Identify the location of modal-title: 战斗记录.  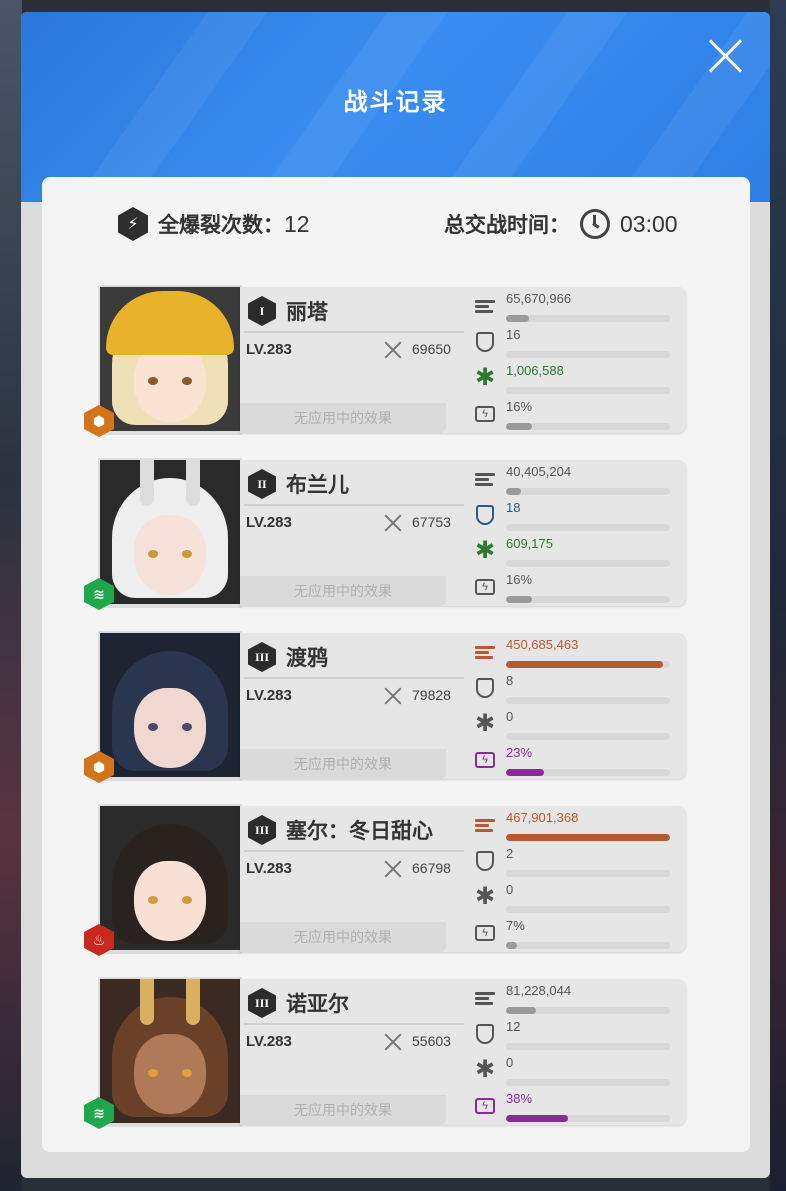
(395, 102).